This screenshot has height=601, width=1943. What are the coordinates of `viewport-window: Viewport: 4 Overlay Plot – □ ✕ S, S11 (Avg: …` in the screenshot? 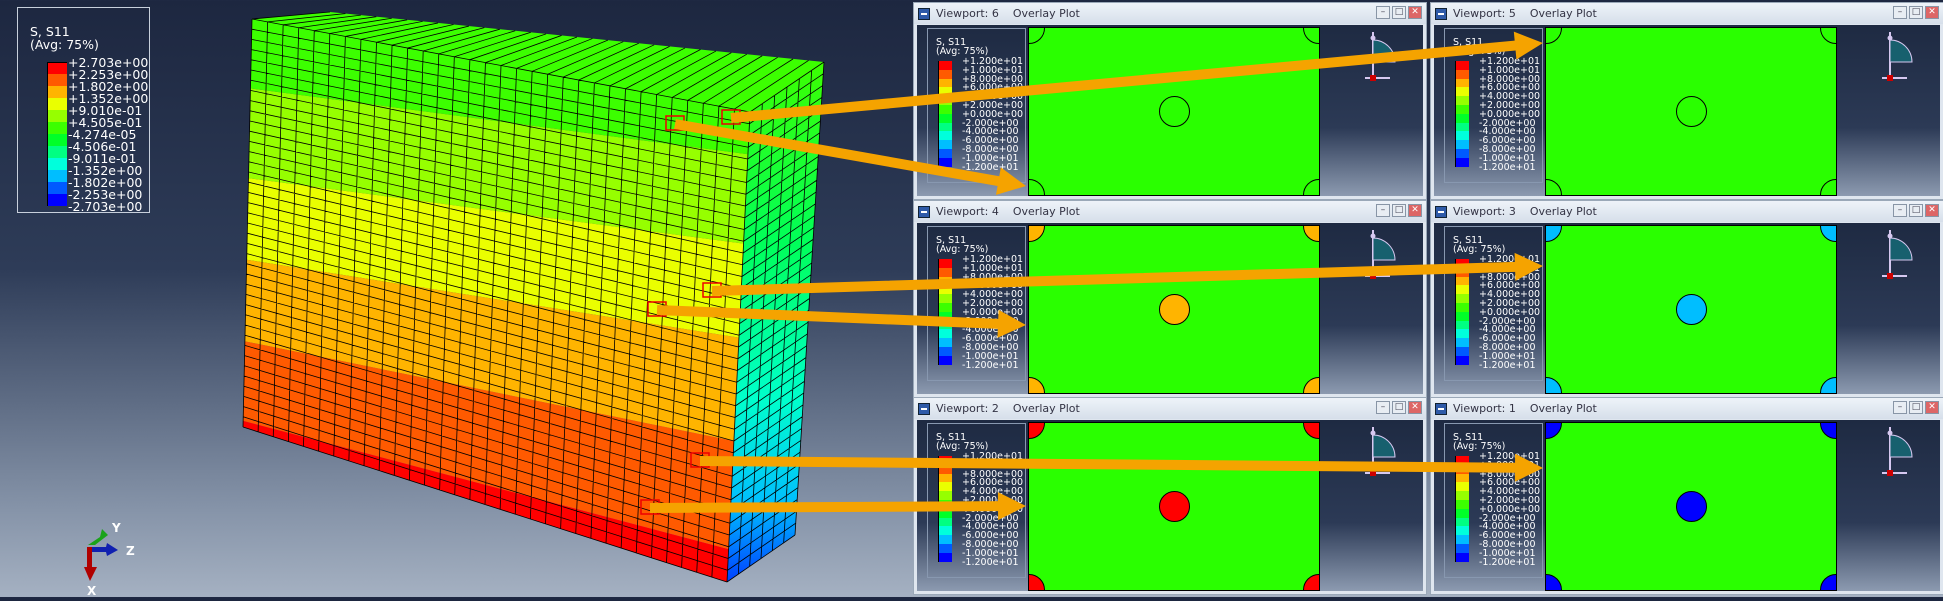 It's located at (1170, 299).